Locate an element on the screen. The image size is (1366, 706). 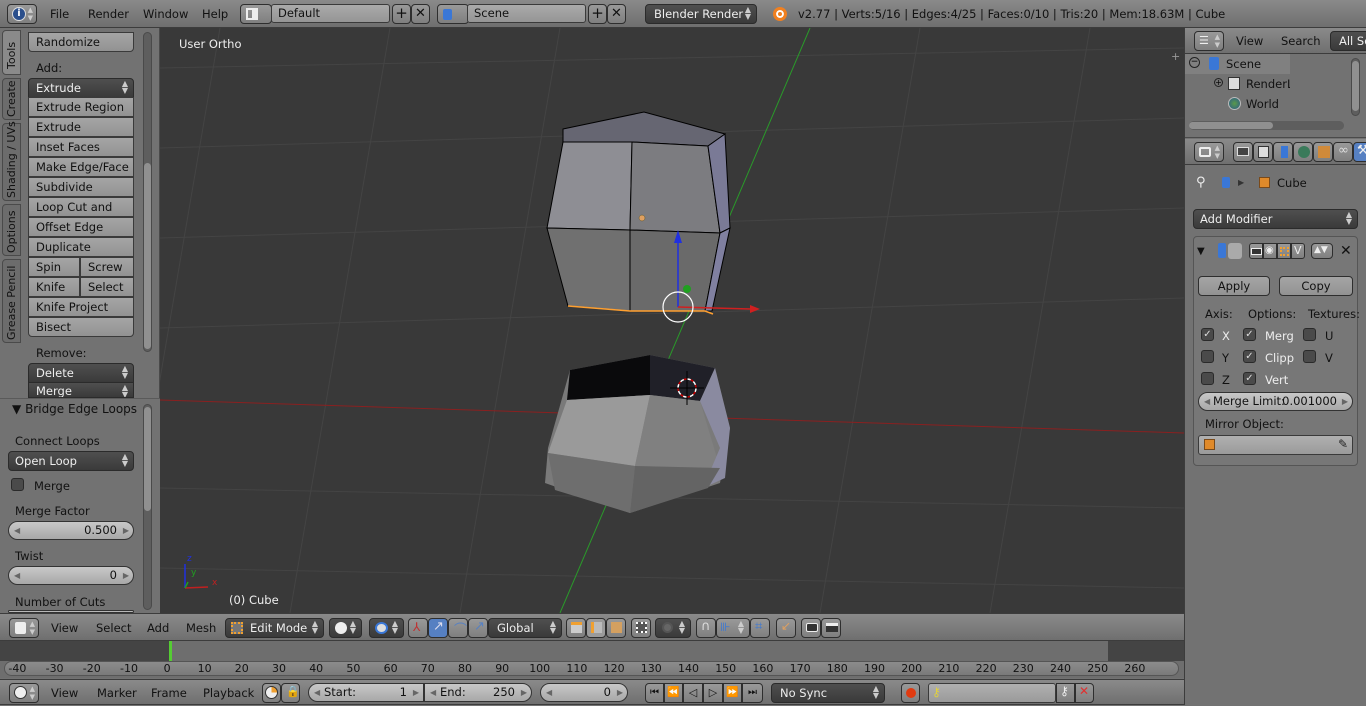
face-select-mode-button is located at coordinates (616, 628).